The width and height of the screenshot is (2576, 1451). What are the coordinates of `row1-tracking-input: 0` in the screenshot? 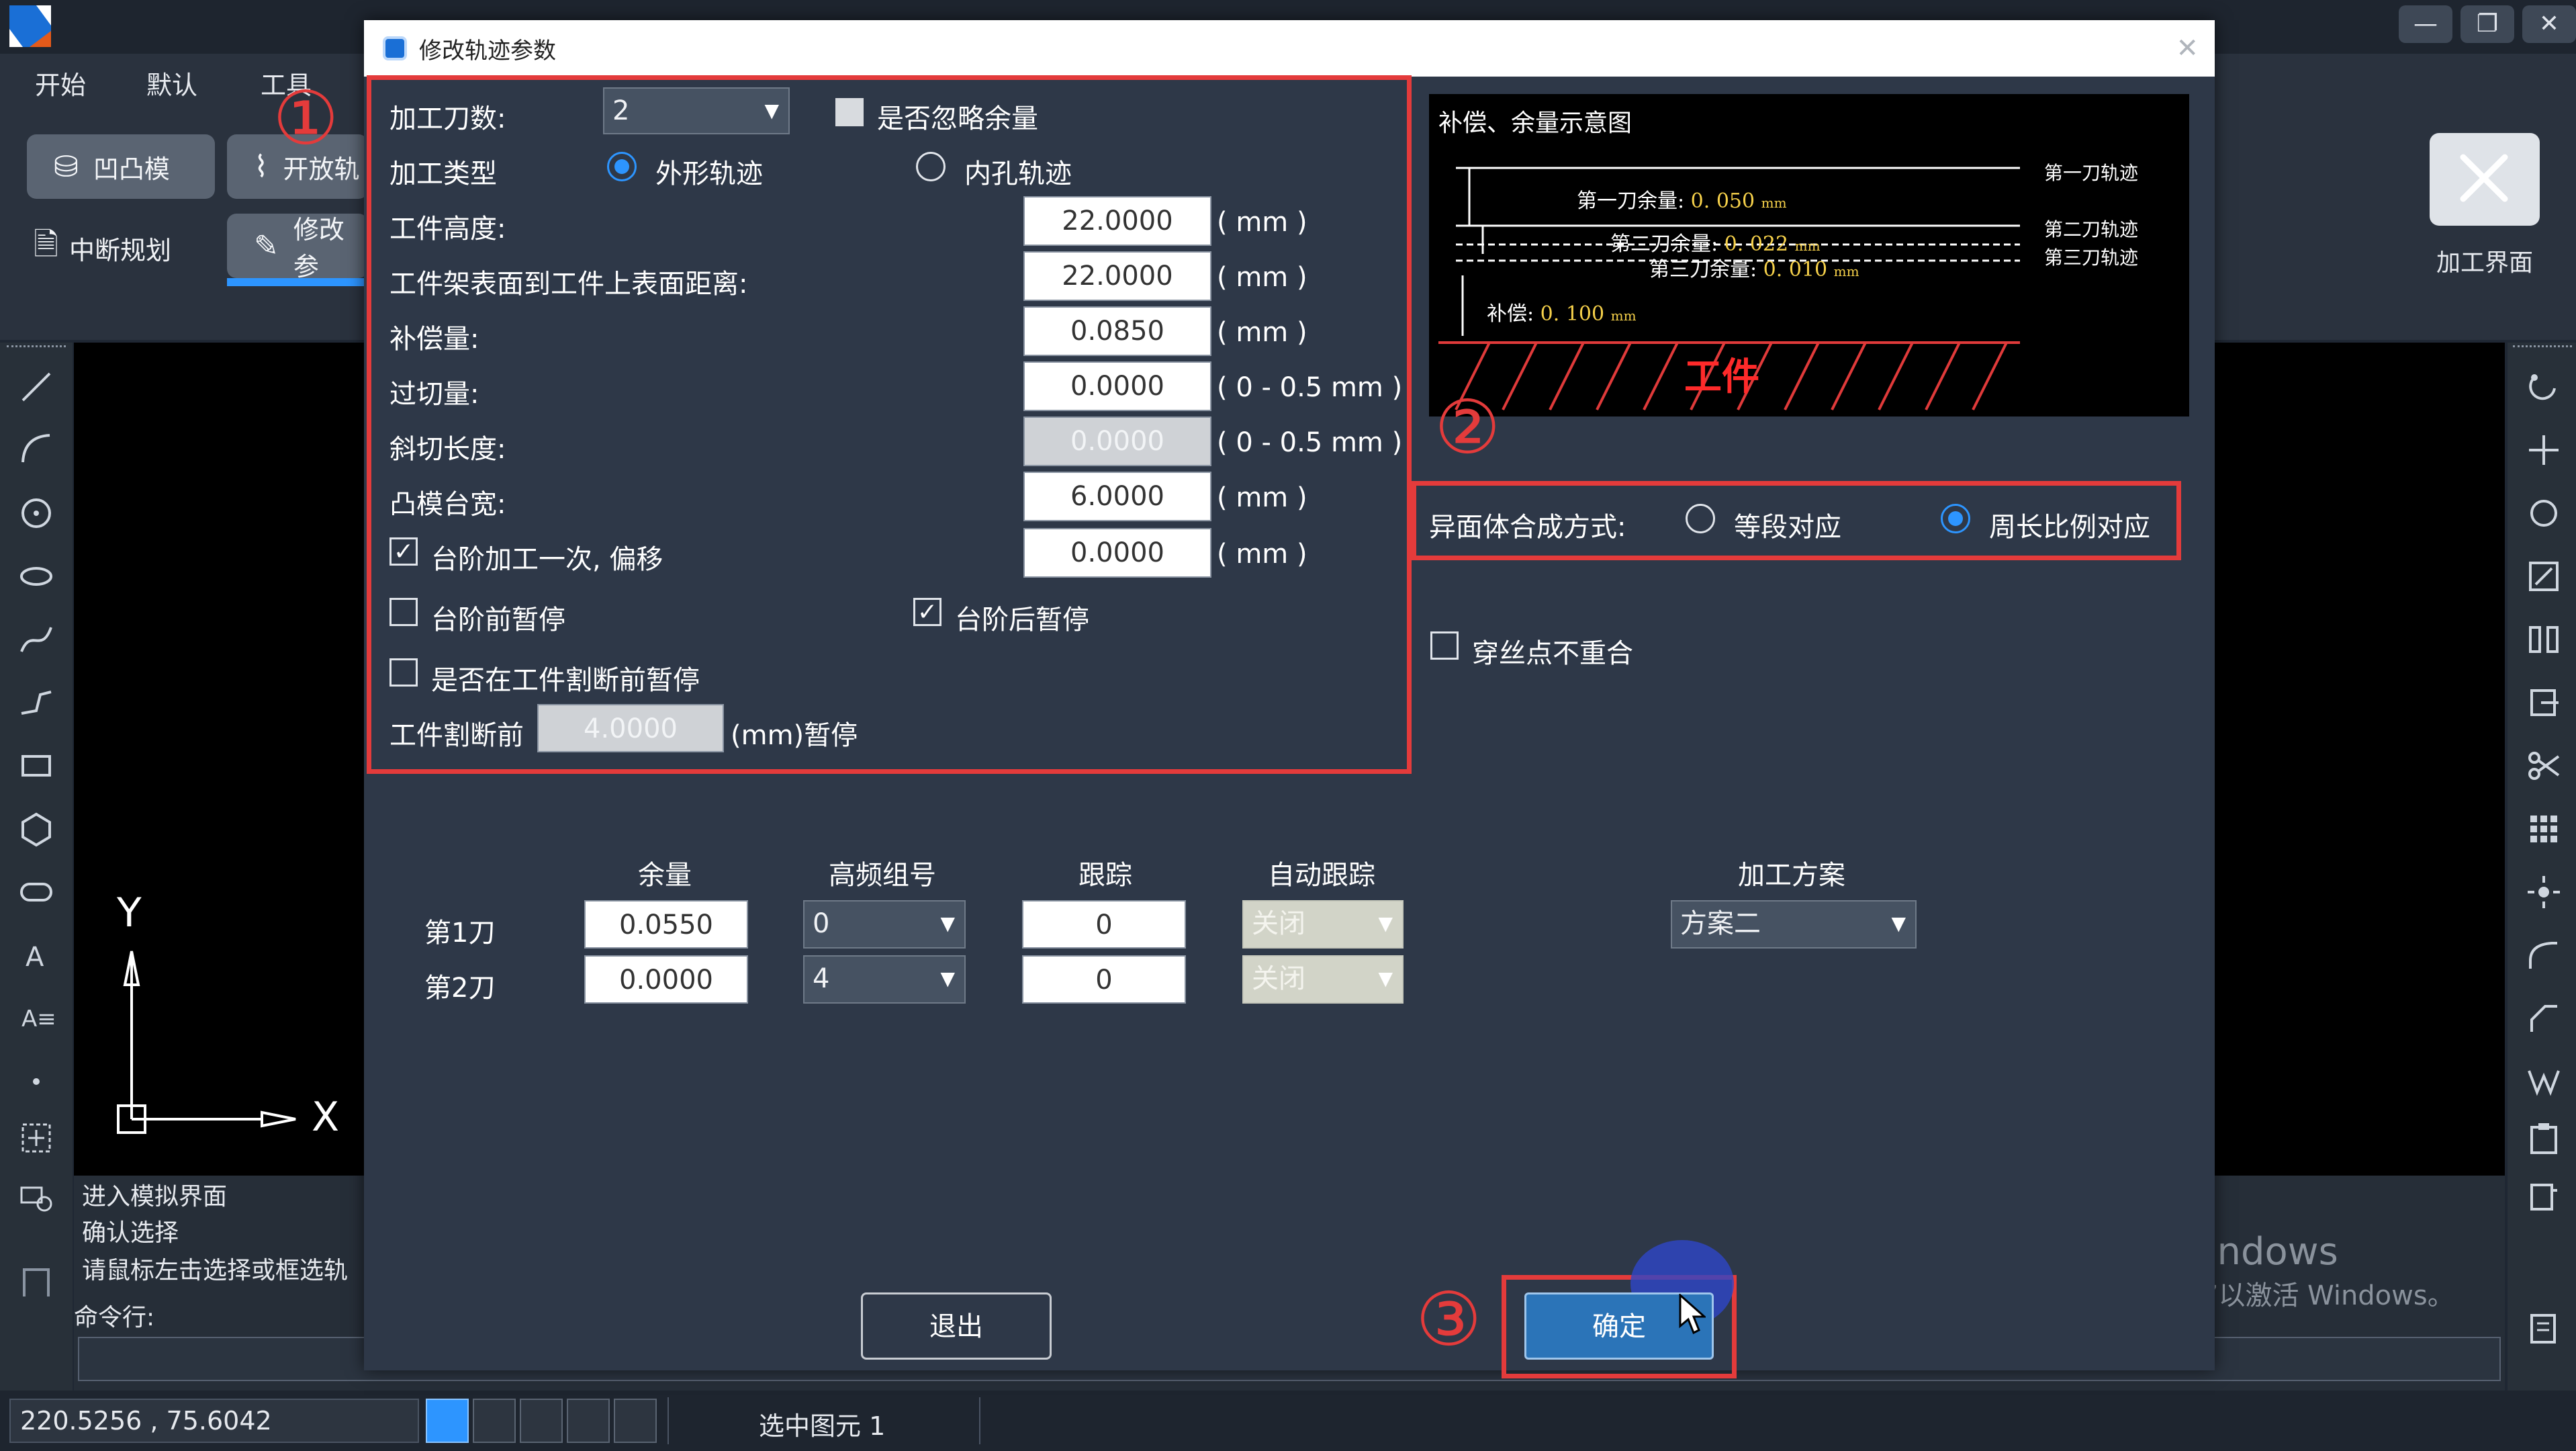 It's located at (1104, 924).